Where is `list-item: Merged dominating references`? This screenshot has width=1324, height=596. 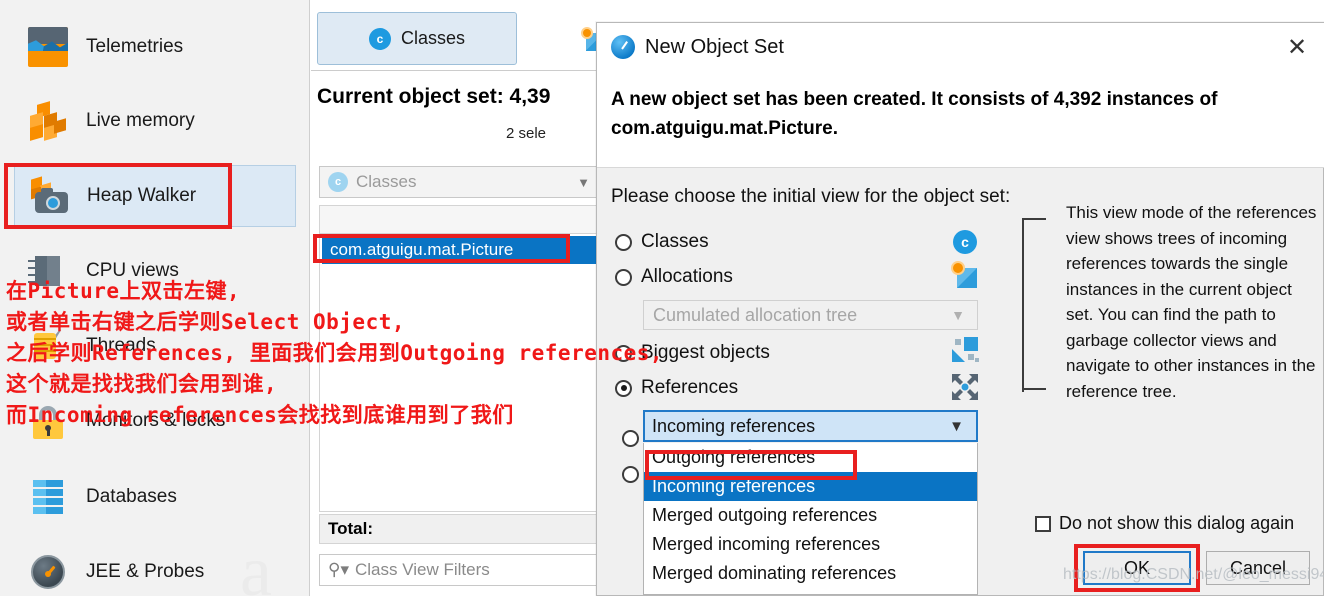 list-item: Merged dominating references is located at coordinates (810, 573).